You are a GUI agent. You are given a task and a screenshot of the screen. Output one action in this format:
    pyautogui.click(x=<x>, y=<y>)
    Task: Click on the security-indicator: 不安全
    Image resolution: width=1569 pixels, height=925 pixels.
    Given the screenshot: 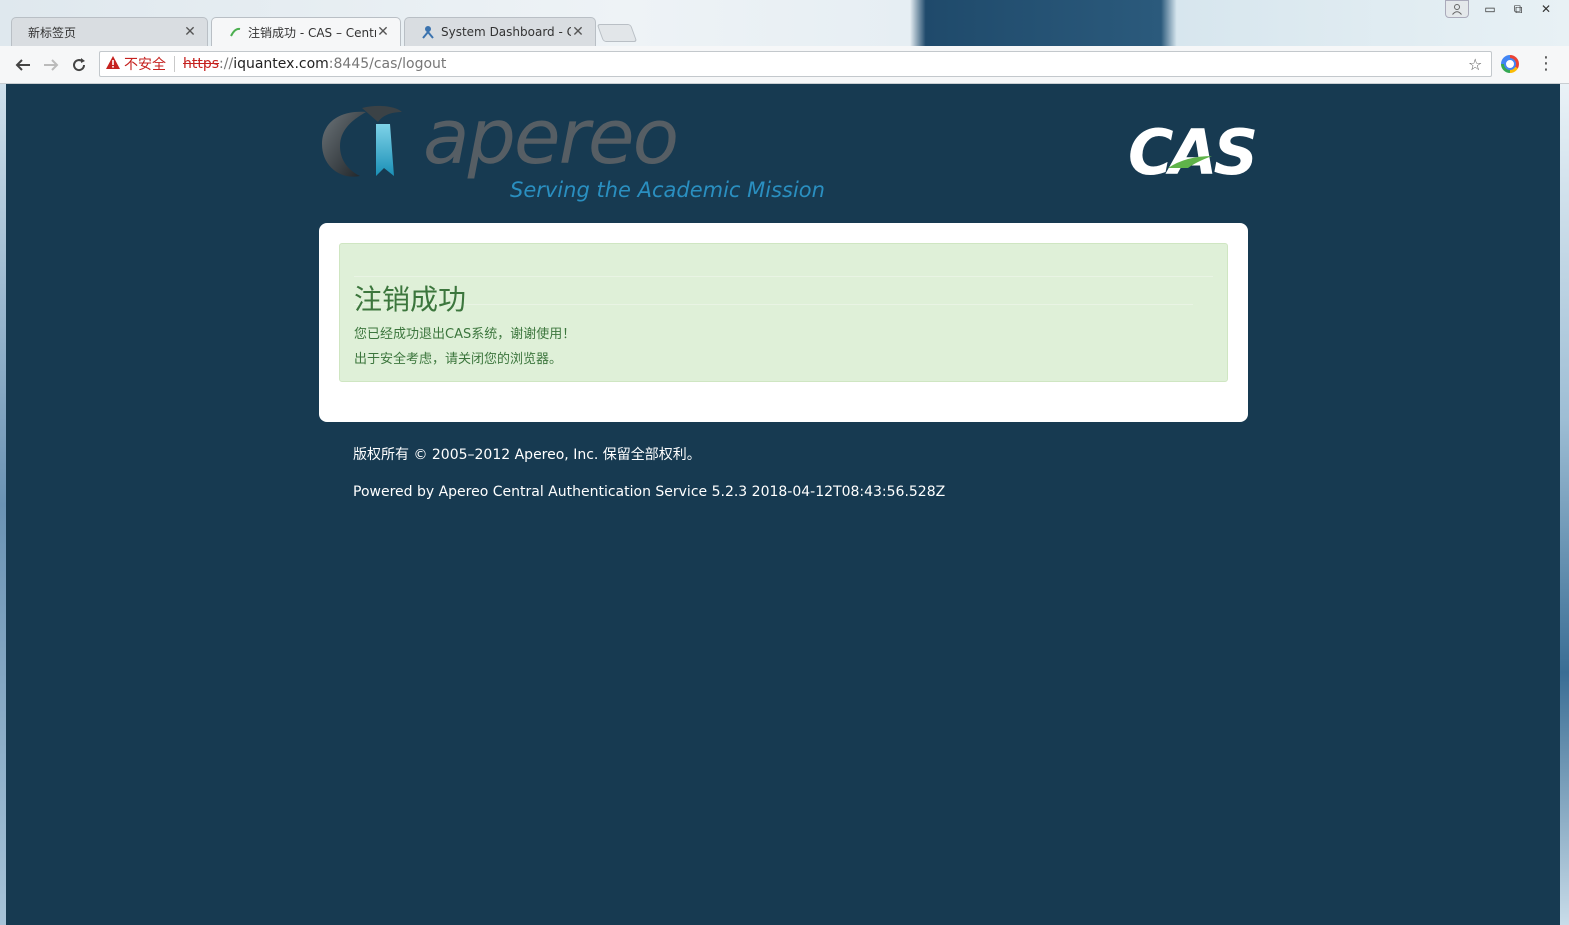 What is the action you would take?
    pyautogui.click(x=136, y=64)
    